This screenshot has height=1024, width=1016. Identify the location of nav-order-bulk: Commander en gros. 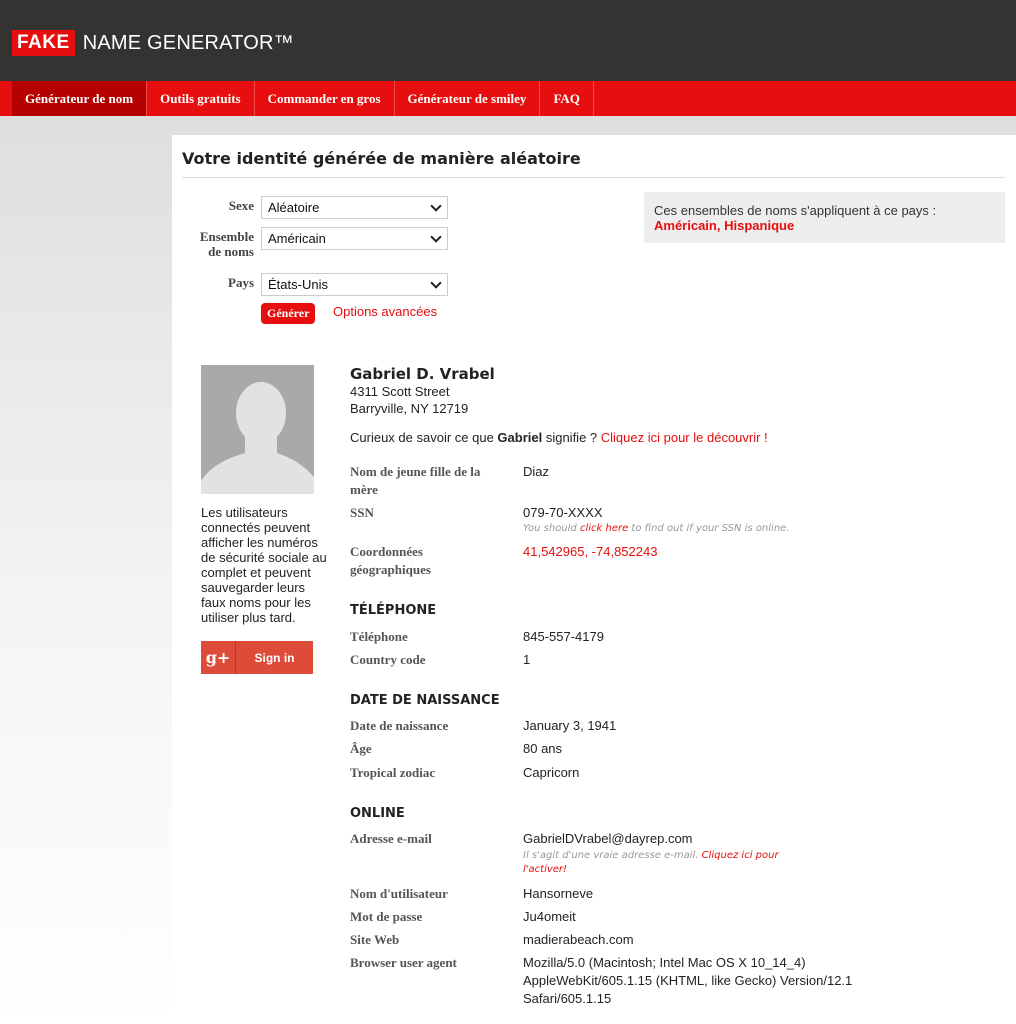
(325, 98).